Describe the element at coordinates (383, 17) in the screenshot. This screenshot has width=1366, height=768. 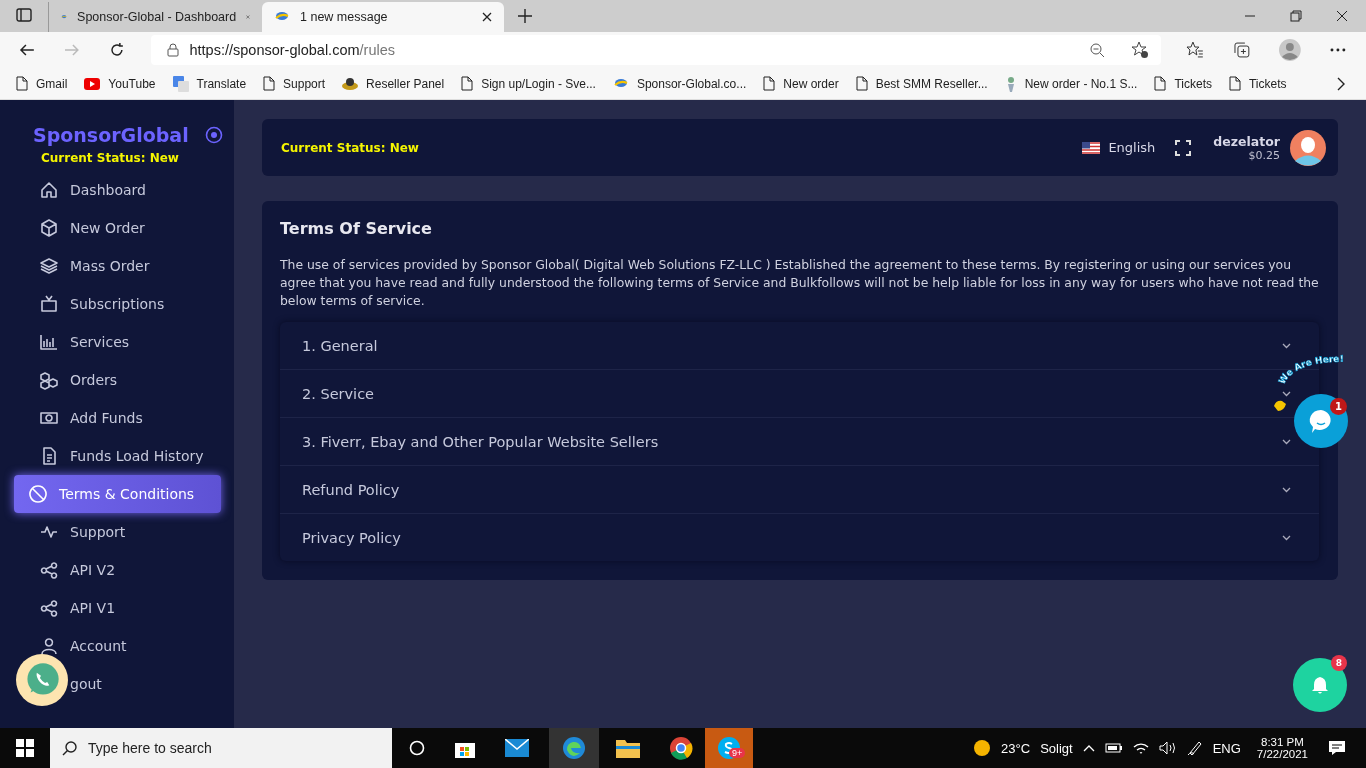
I see `browser-tab: 1 new message` at that location.